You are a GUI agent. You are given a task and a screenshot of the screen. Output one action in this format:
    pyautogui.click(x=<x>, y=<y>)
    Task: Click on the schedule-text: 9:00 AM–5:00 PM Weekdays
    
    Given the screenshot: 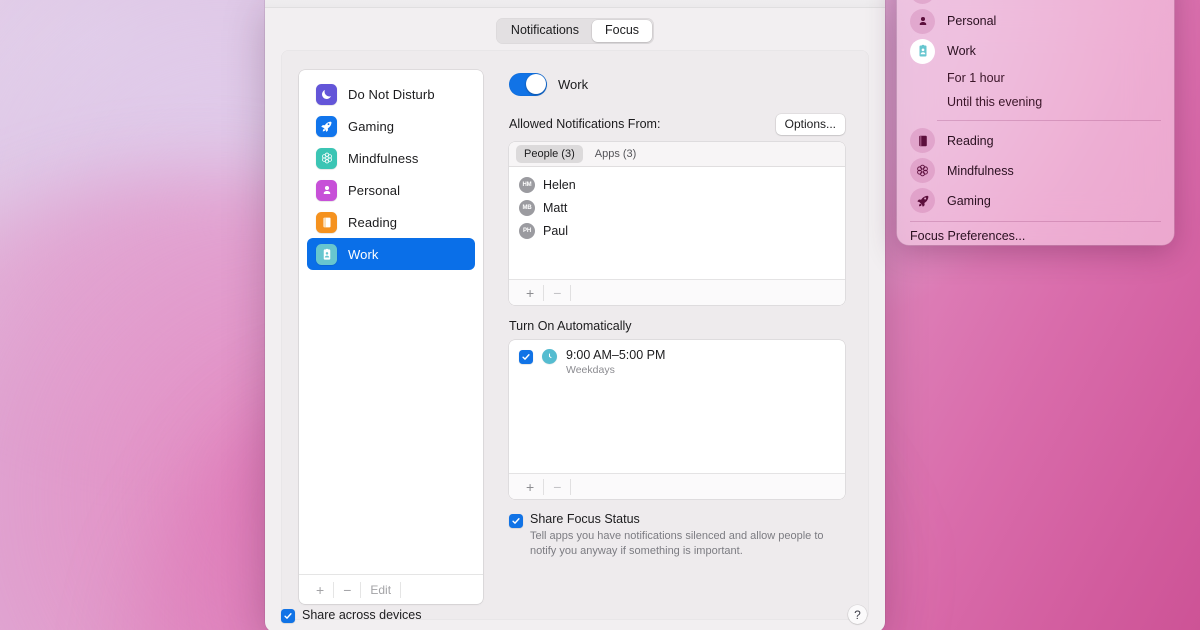 What is the action you would take?
    pyautogui.click(x=615, y=362)
    